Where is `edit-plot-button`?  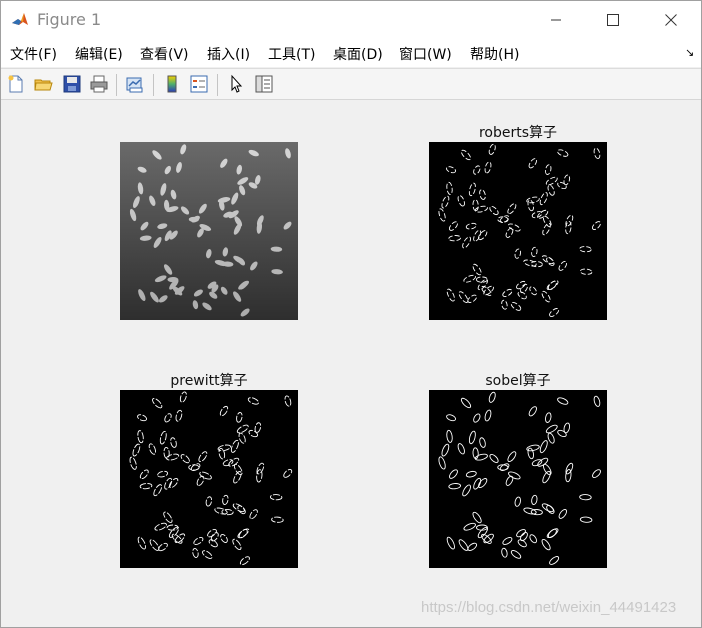 edit-plot-button is located at coordinates (236, 84).